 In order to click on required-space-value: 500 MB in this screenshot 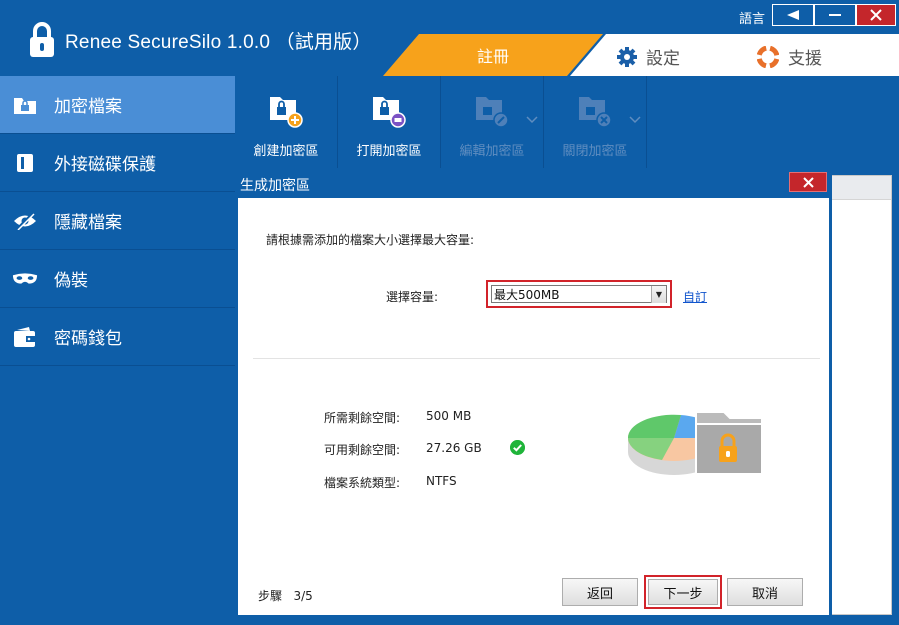, I will do `click(449, 416)`.